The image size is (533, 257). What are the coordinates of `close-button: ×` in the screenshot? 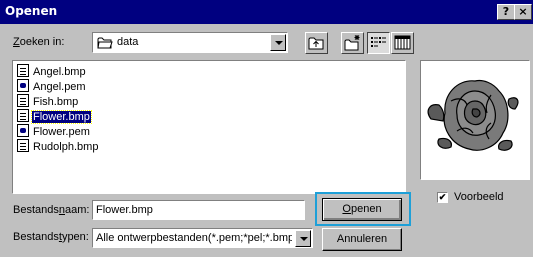 It's located at (523, 12).